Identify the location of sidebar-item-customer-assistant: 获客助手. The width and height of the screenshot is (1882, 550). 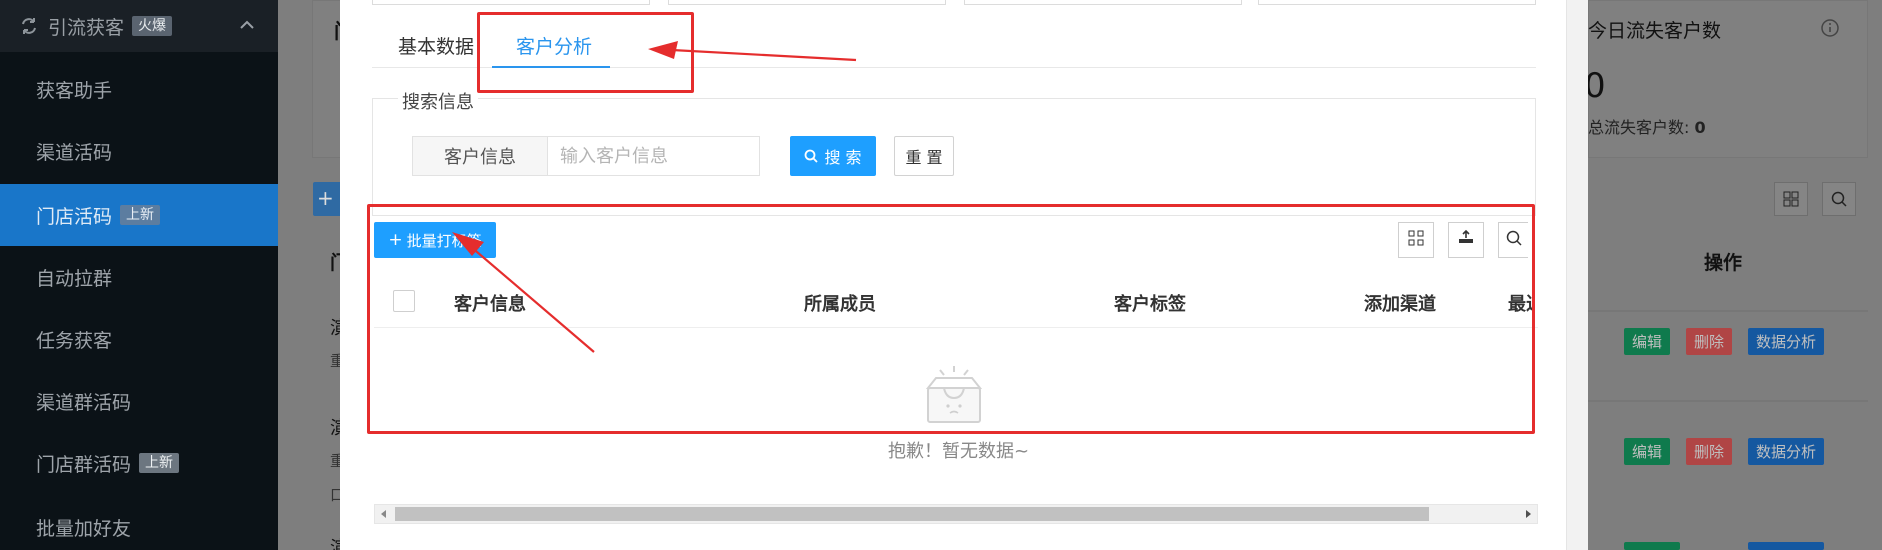
(139, 89).